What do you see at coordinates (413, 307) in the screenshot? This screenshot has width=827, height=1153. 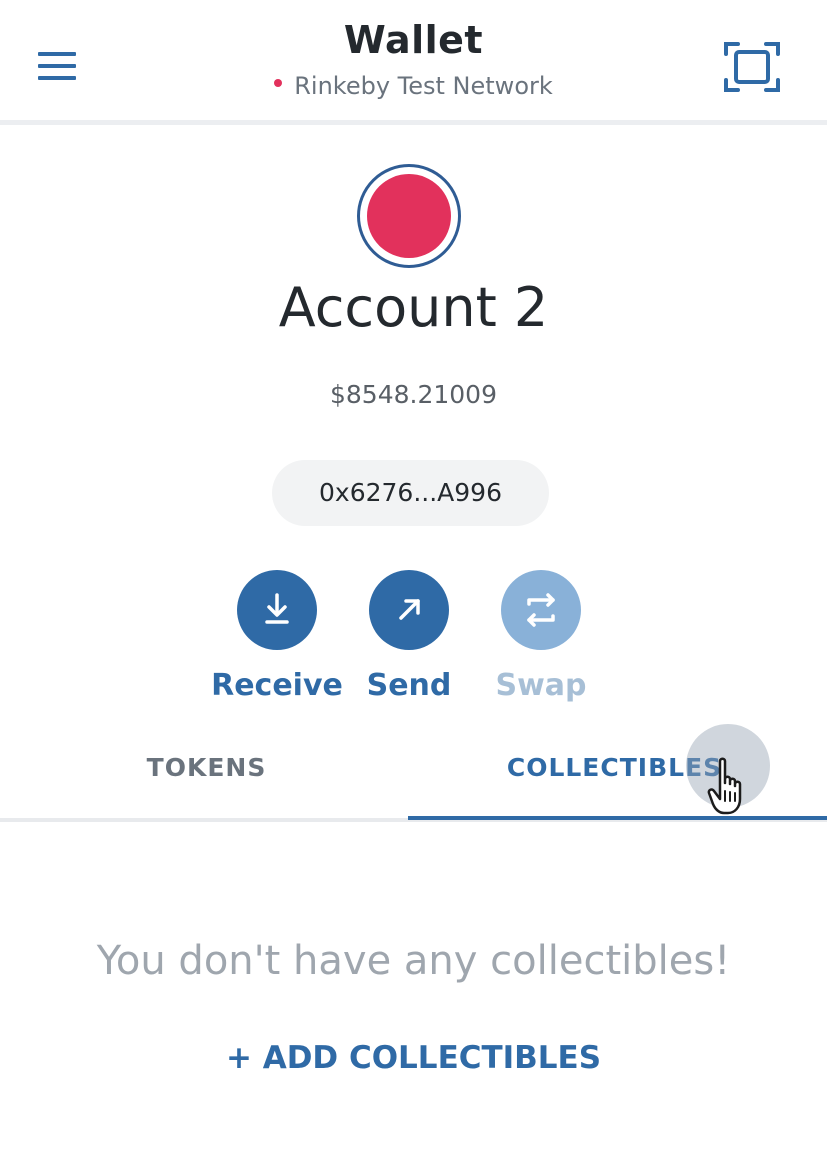 I see `account-name: Account 2` at bounding box center [413, 307].